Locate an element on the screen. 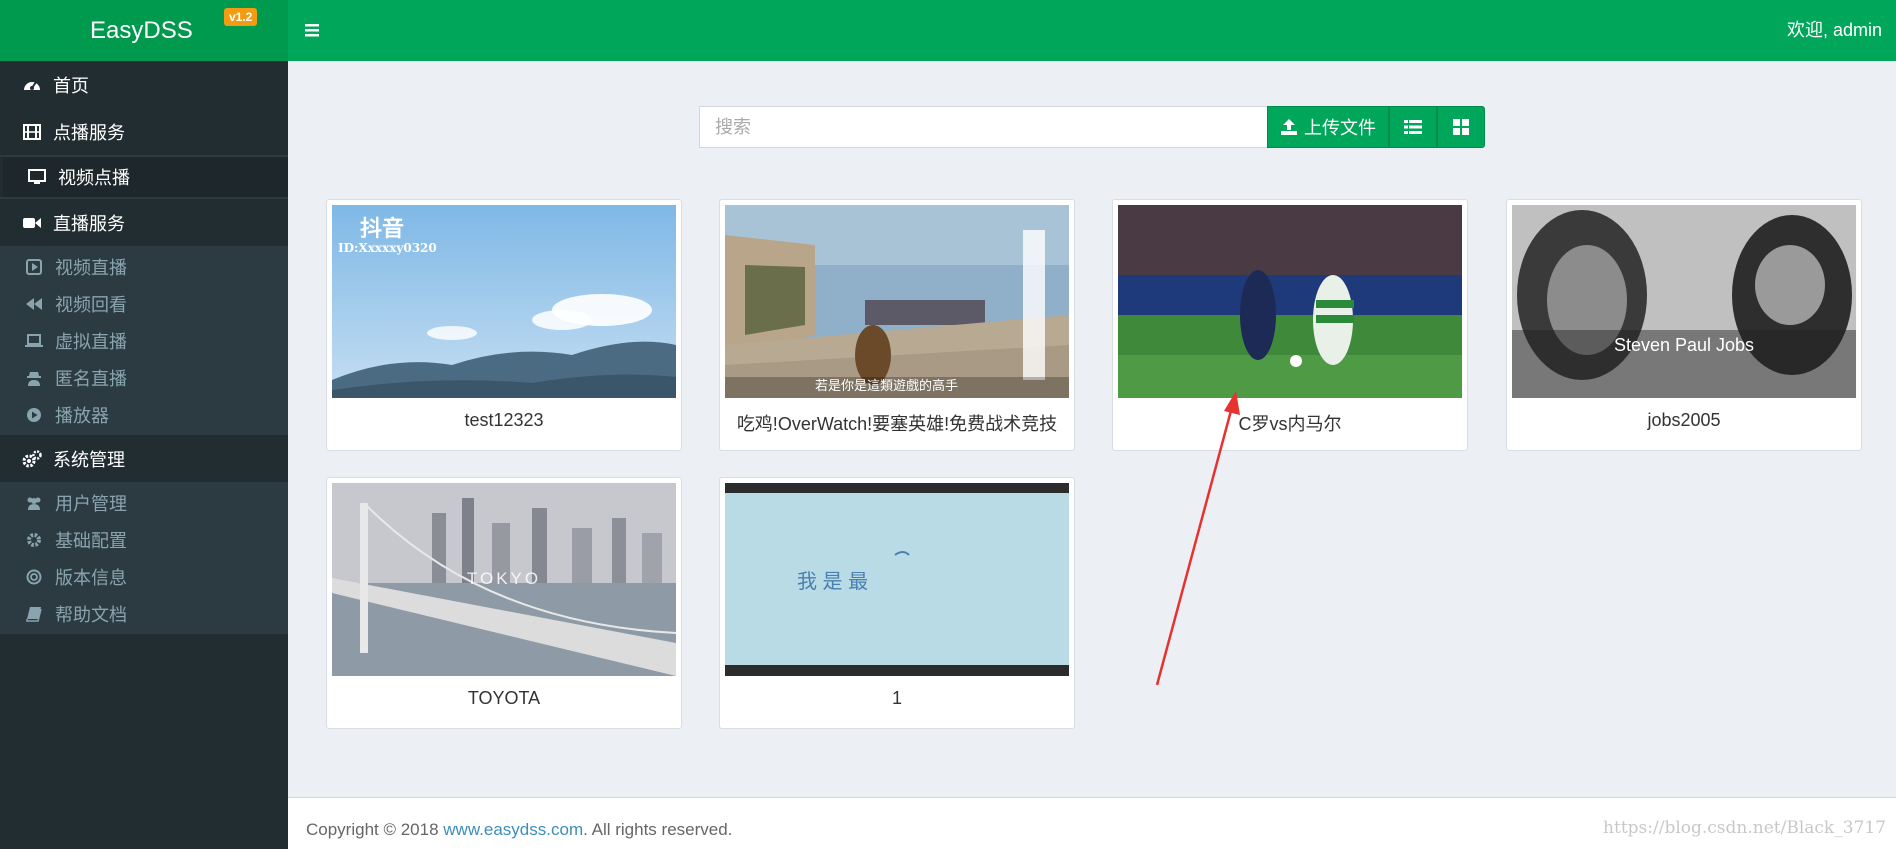  sidebar-item-video-live: 视频直播 is located at coordinates (144, 266).